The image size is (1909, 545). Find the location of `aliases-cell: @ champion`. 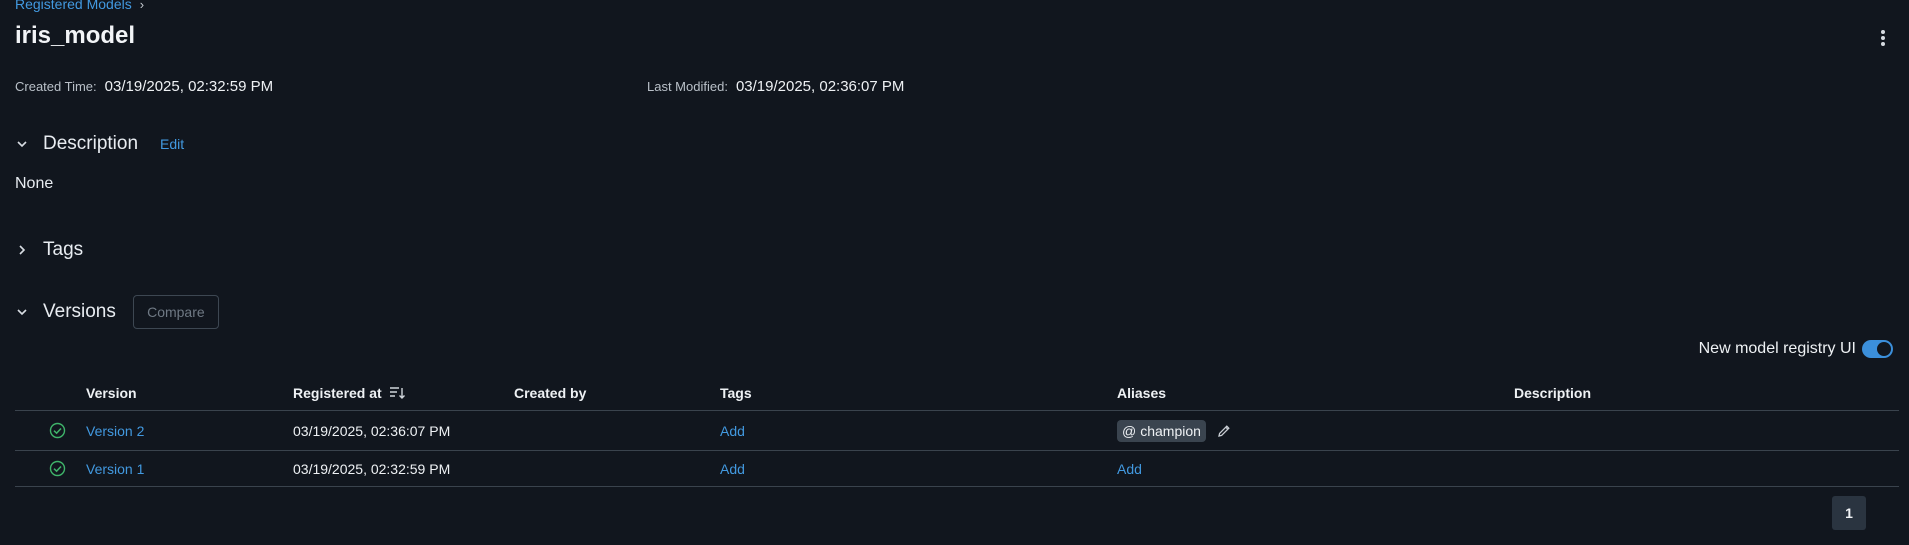

aliases-cell: @ champion is located at coordinates (1174, 430).